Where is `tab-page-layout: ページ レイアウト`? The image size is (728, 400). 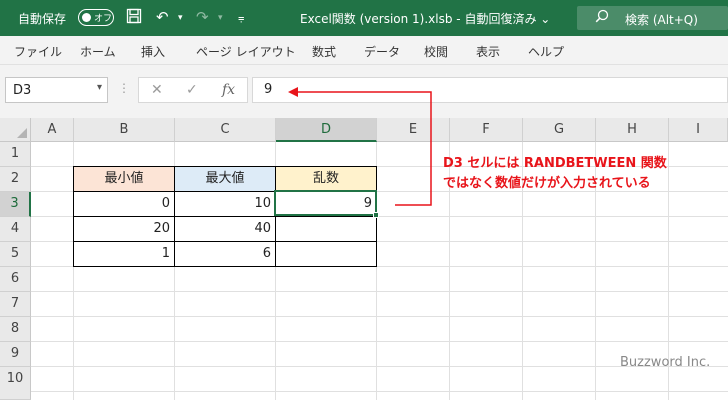
tab-page-layout: ページ レイアウト is located at coordinates (246, 51).